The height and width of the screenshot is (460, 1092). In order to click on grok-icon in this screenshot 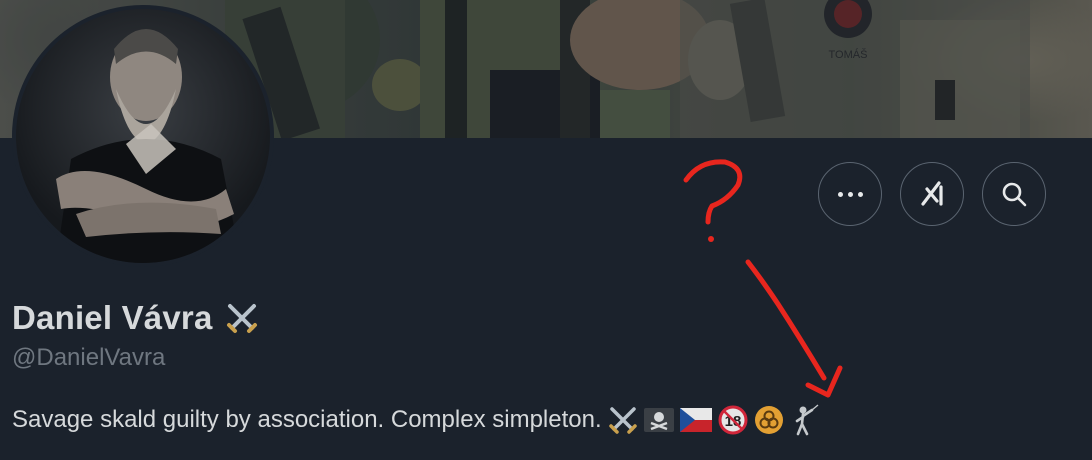, I will do `click(932, 193)`.